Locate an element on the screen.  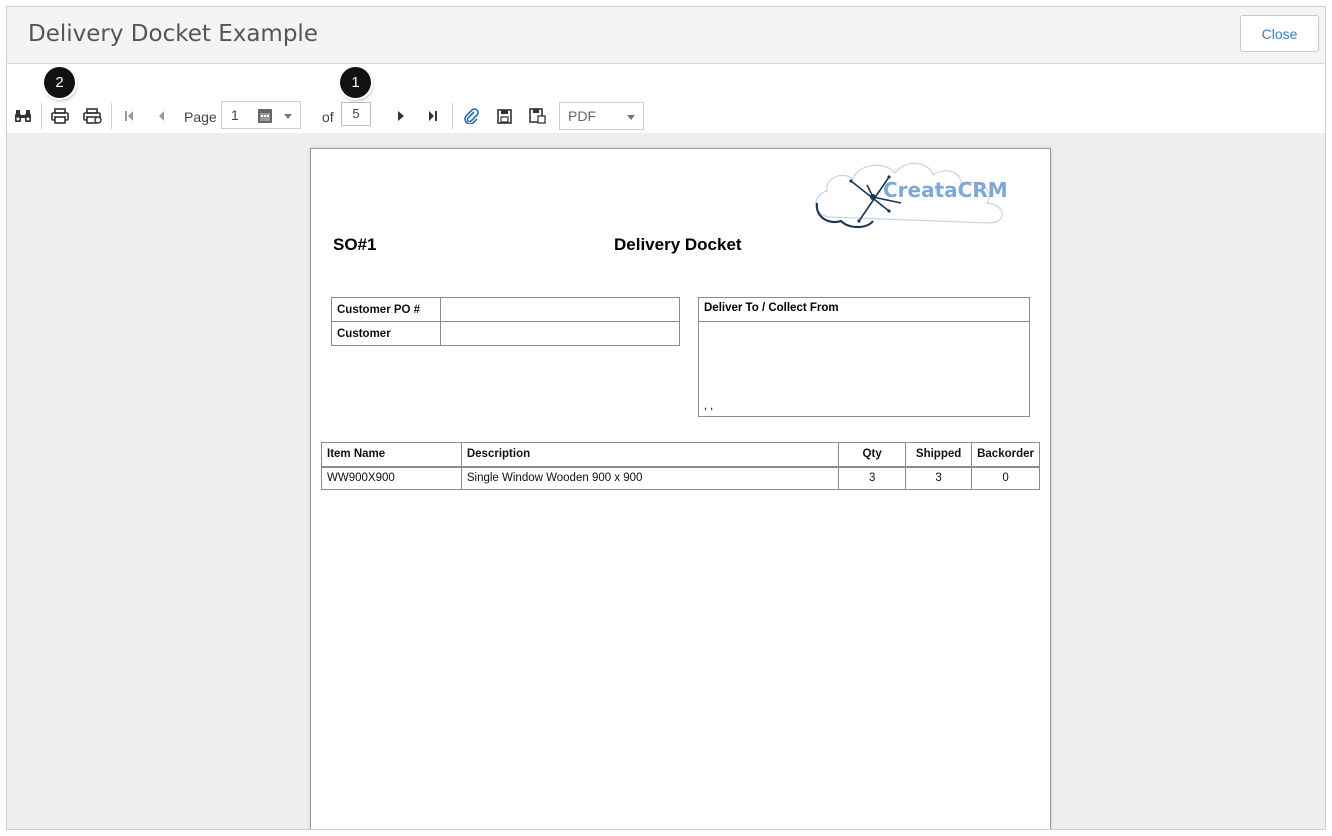
item-description-cell: Single Window Wooden 900 x 900 is located at coordinates (650, 478).